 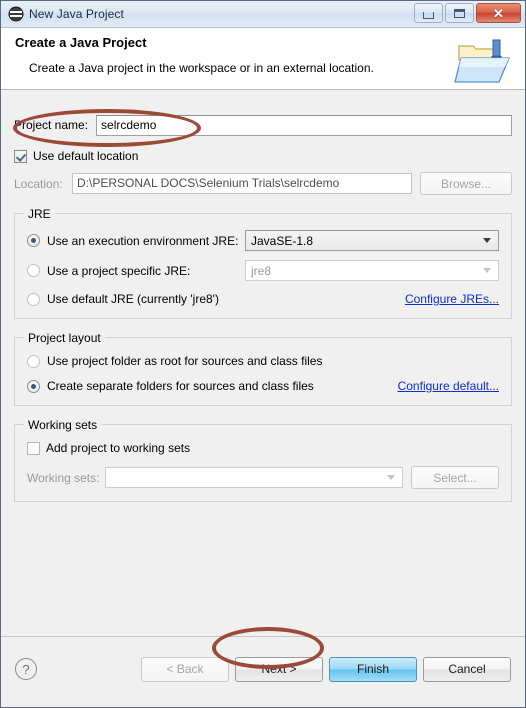 I want to click on jre-default-label: Use default JRE (currently 'jre8'), so click(x=133, y=299).